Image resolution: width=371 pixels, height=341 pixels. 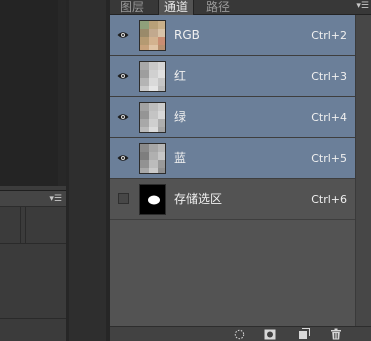 I want to click on tab-channels: 通道, so click(x=176, y=7).